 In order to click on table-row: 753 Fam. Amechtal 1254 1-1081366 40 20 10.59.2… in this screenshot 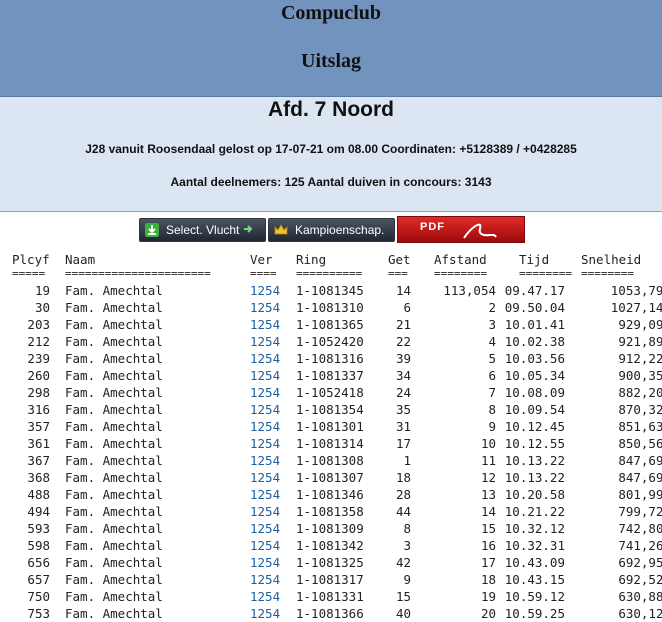, I will do `click(331, 613)`.